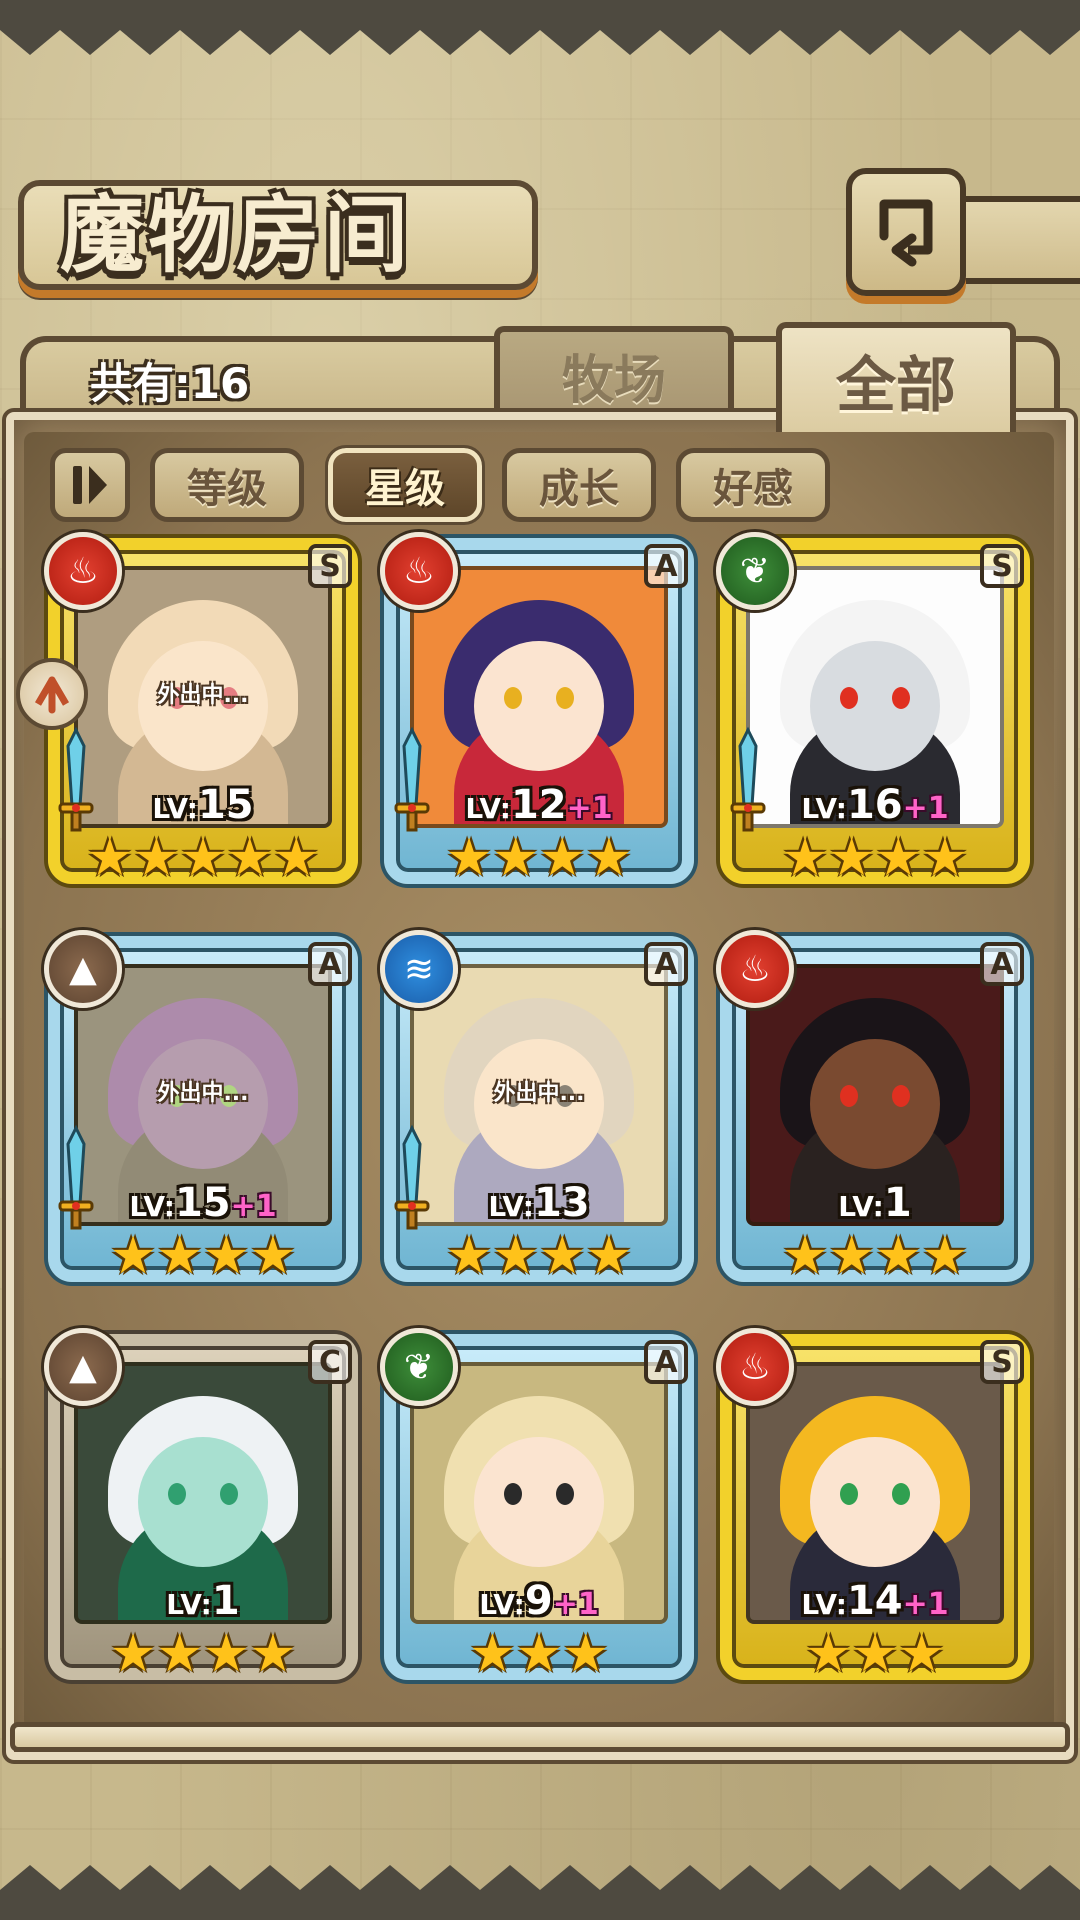 The image size is (1080, 1920). What do you see at coordinates (540, 27) in the screenshot?
I see `top-zigzag-border` at bounding box center [540, 27].